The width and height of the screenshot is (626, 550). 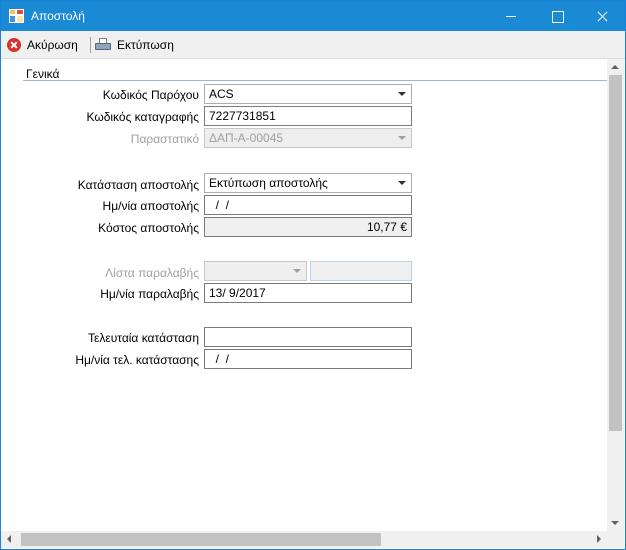 I want to click on print-button: Εκτύπωση, so click(x=134, y=45).